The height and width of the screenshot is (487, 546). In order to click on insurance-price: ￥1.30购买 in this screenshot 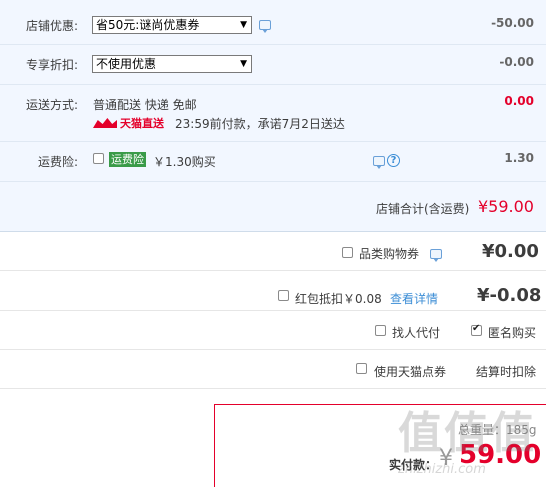, I will do `click(184, 162)`.